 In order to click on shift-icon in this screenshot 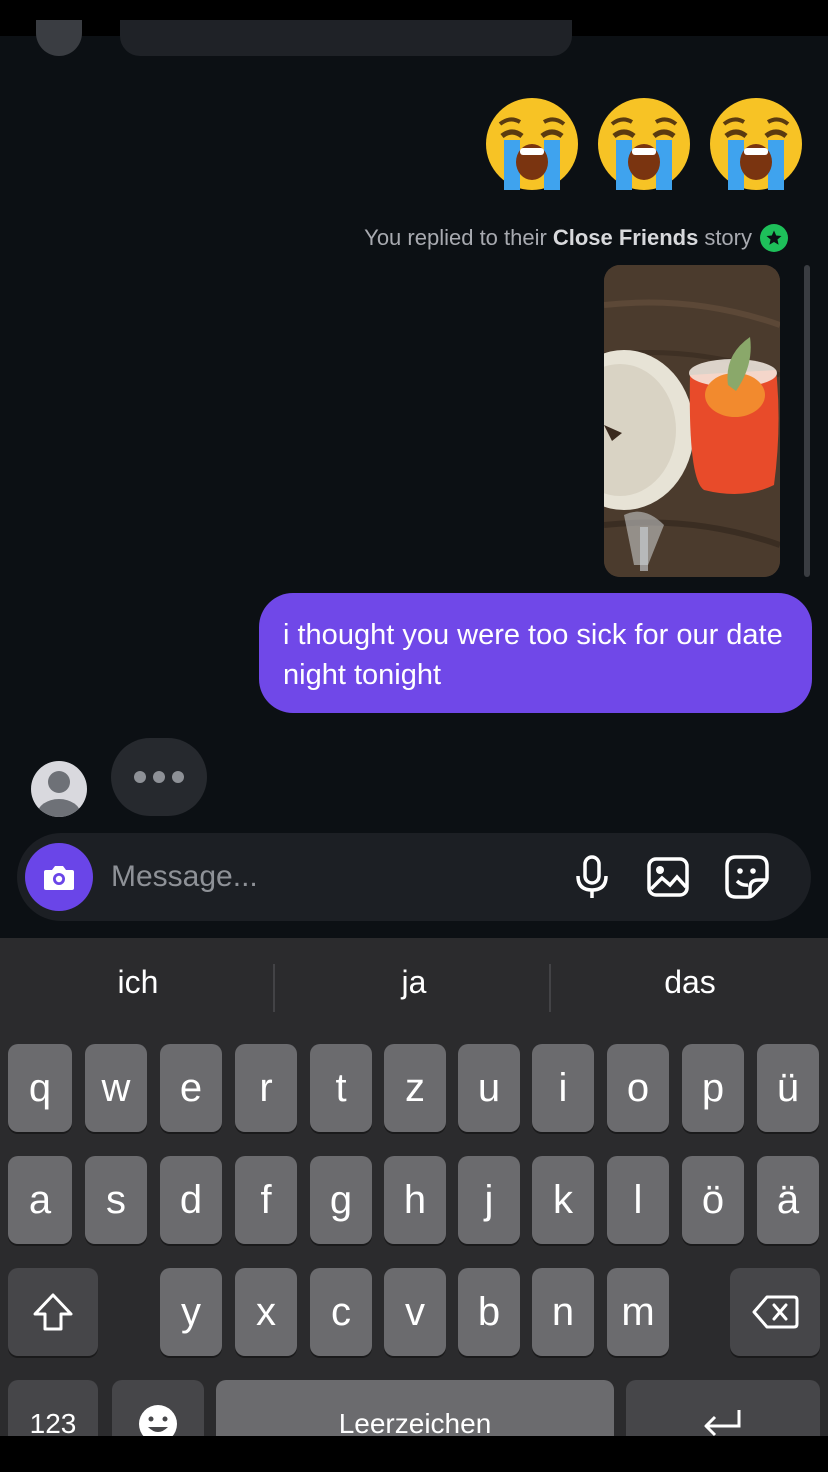, I will do `click(53, 1312)`.